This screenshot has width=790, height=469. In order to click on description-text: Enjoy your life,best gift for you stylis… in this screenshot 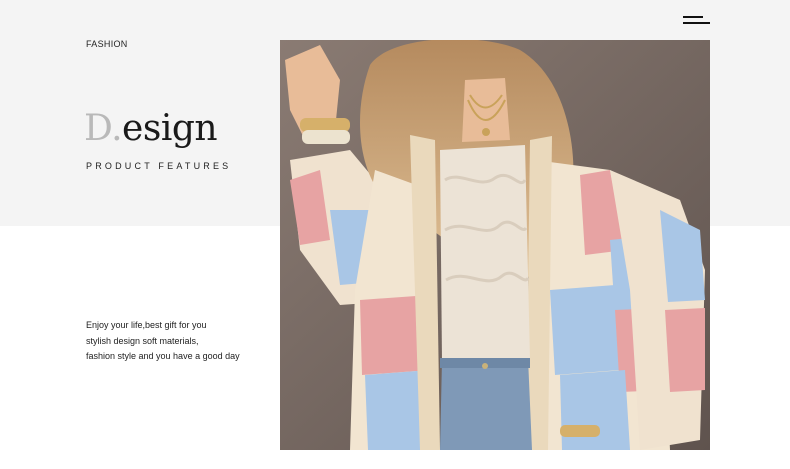, I will do `click(163, 341)`.